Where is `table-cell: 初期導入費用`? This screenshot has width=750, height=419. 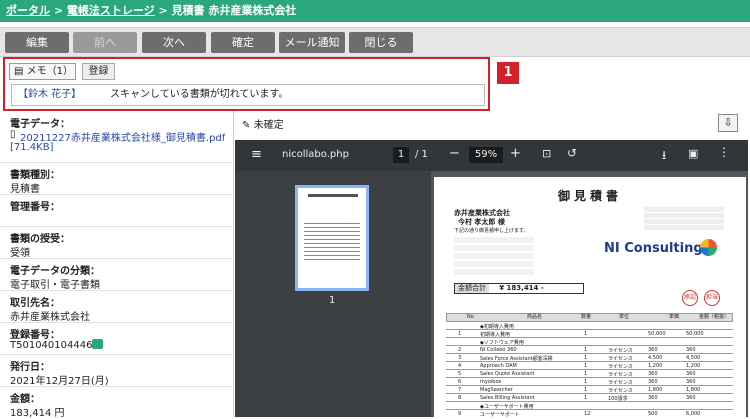
table-cell: 初期導入費用 is located at coordinates (495, 335).